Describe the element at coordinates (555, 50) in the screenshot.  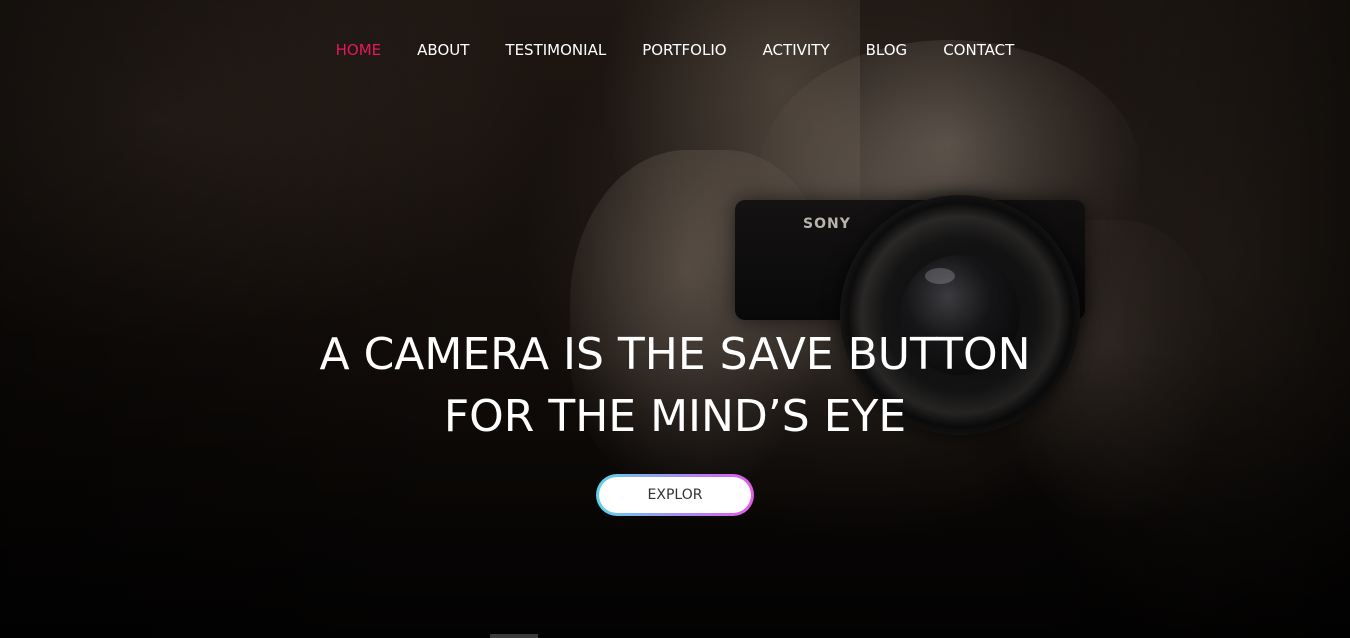
I see `nav-item-testimonial: TESTIMONIAL` at that location.